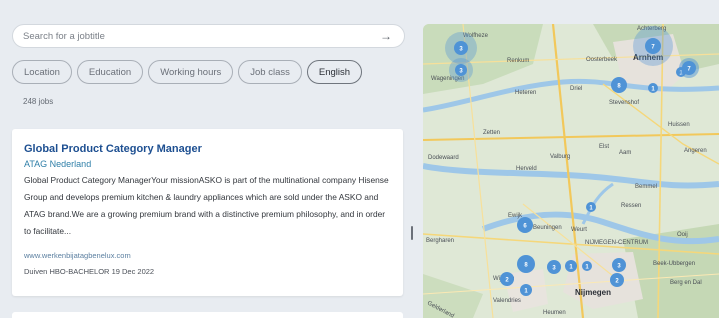  Describe the element at coordinates (515, 216) in the screenshot. I see `map-label: Ewijk` at that location.